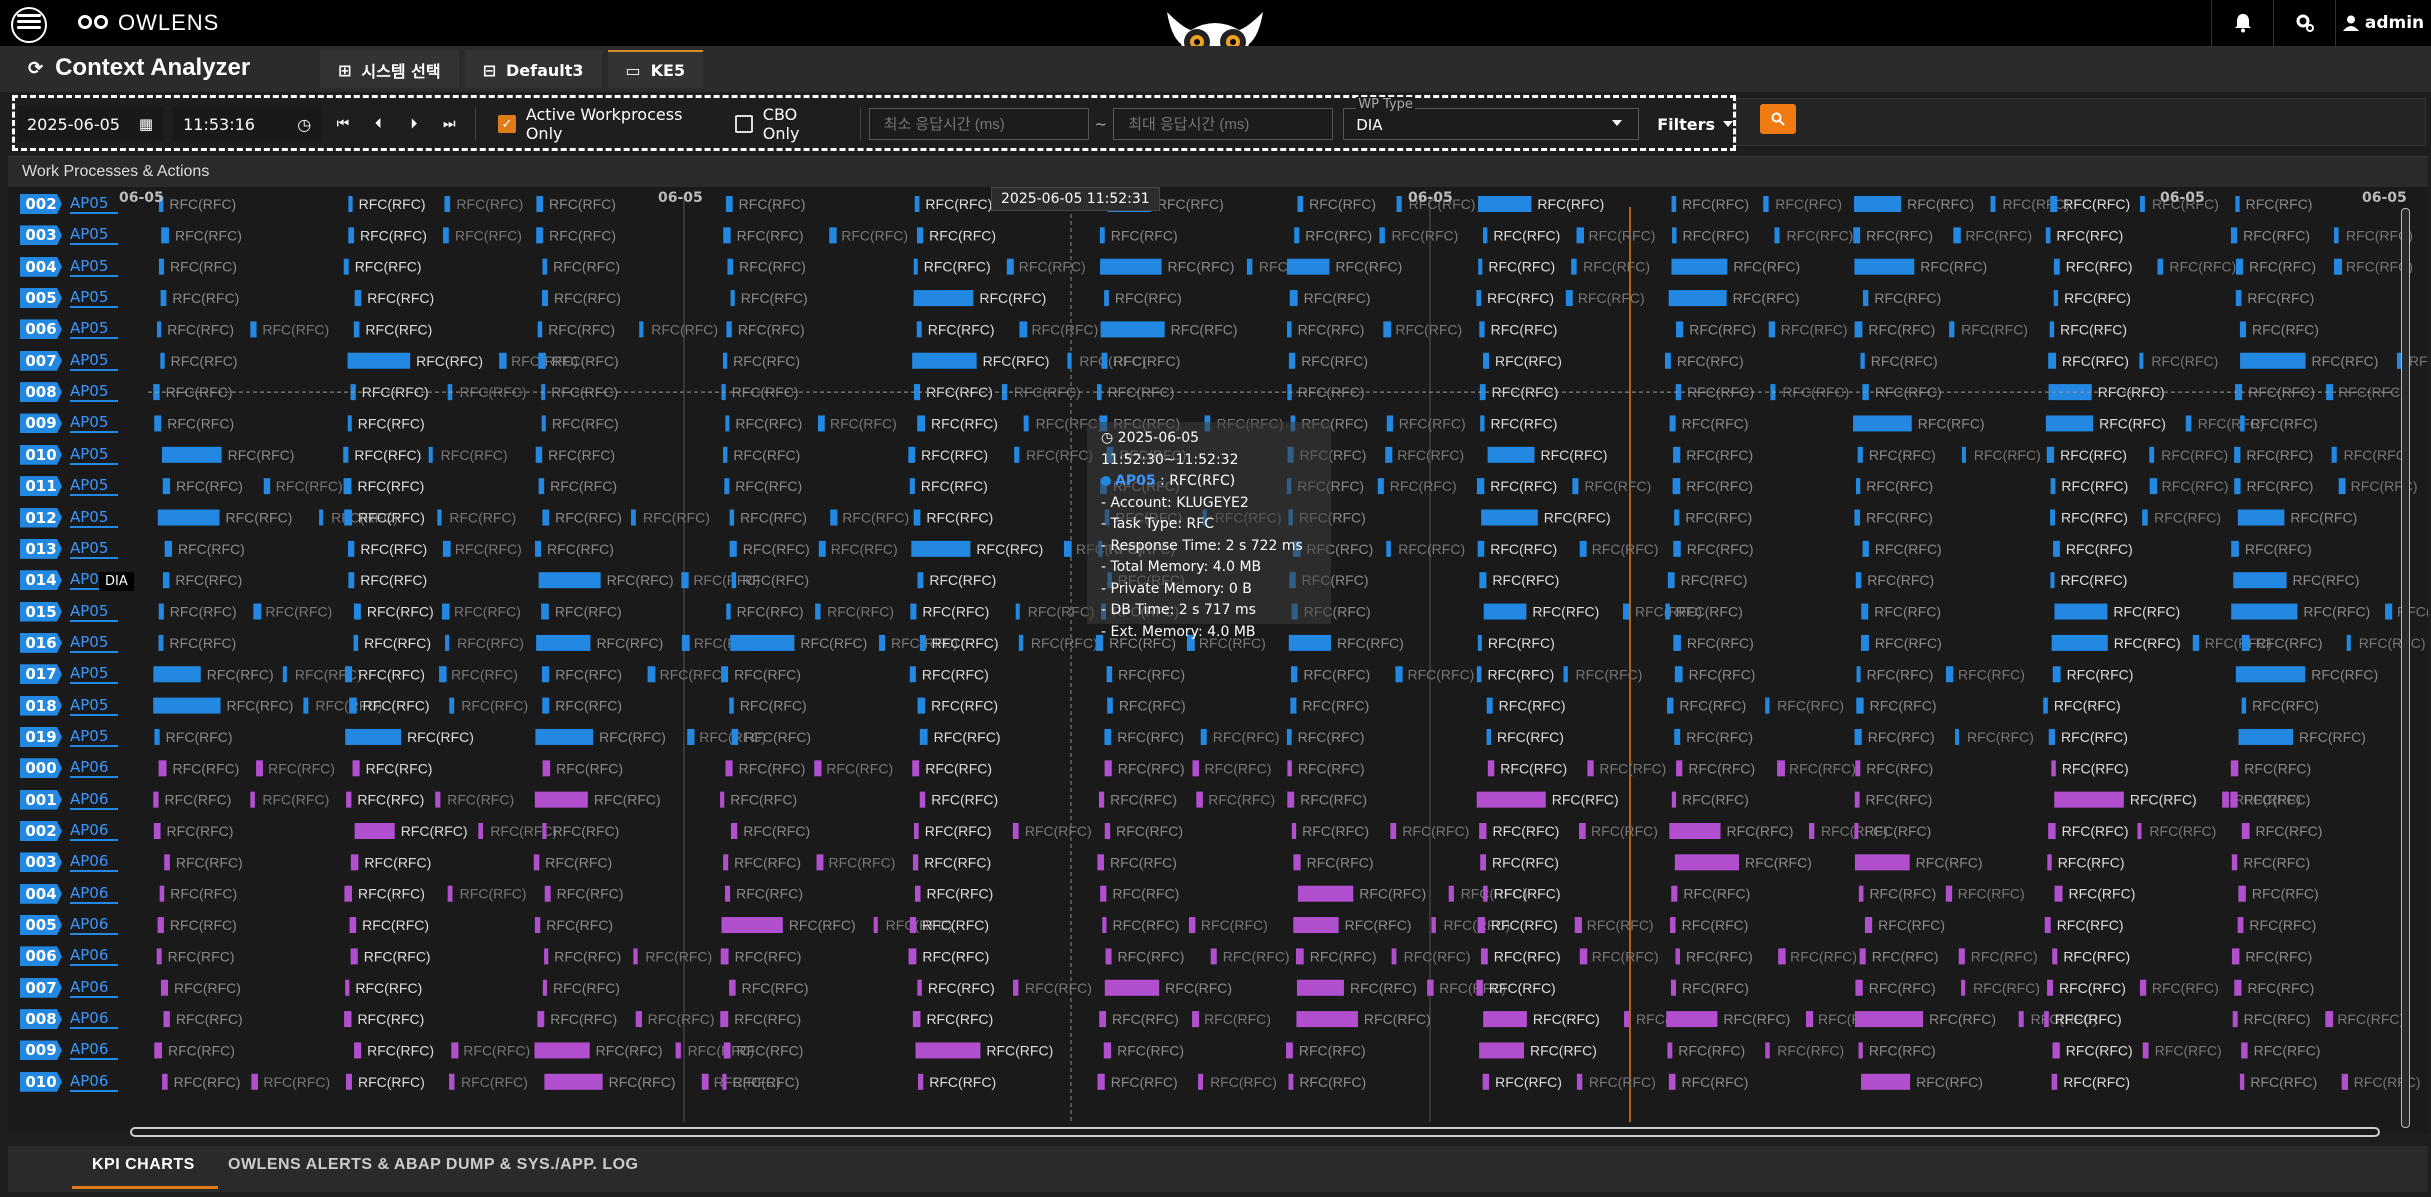 This screenshot has height=1197, width=2431. What do you see at coordinates (69, 423) in the screenshot?
I see `wp-row-label: 009 AP05` at bounding box center [69, 423].